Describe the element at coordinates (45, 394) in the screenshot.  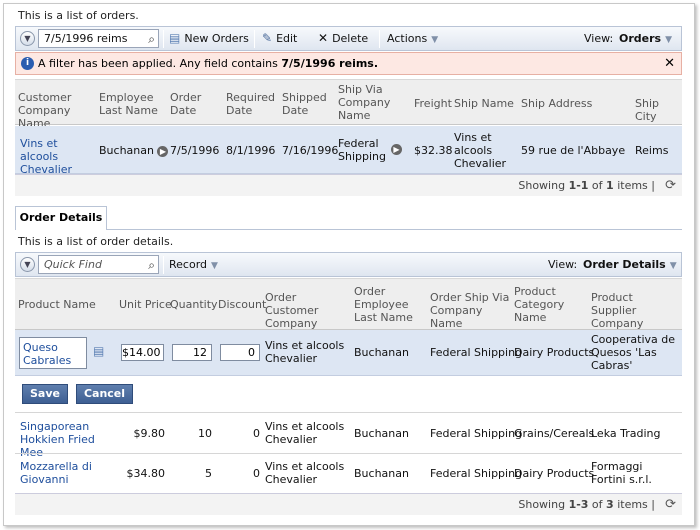
I see `save-button: Save` at that location.